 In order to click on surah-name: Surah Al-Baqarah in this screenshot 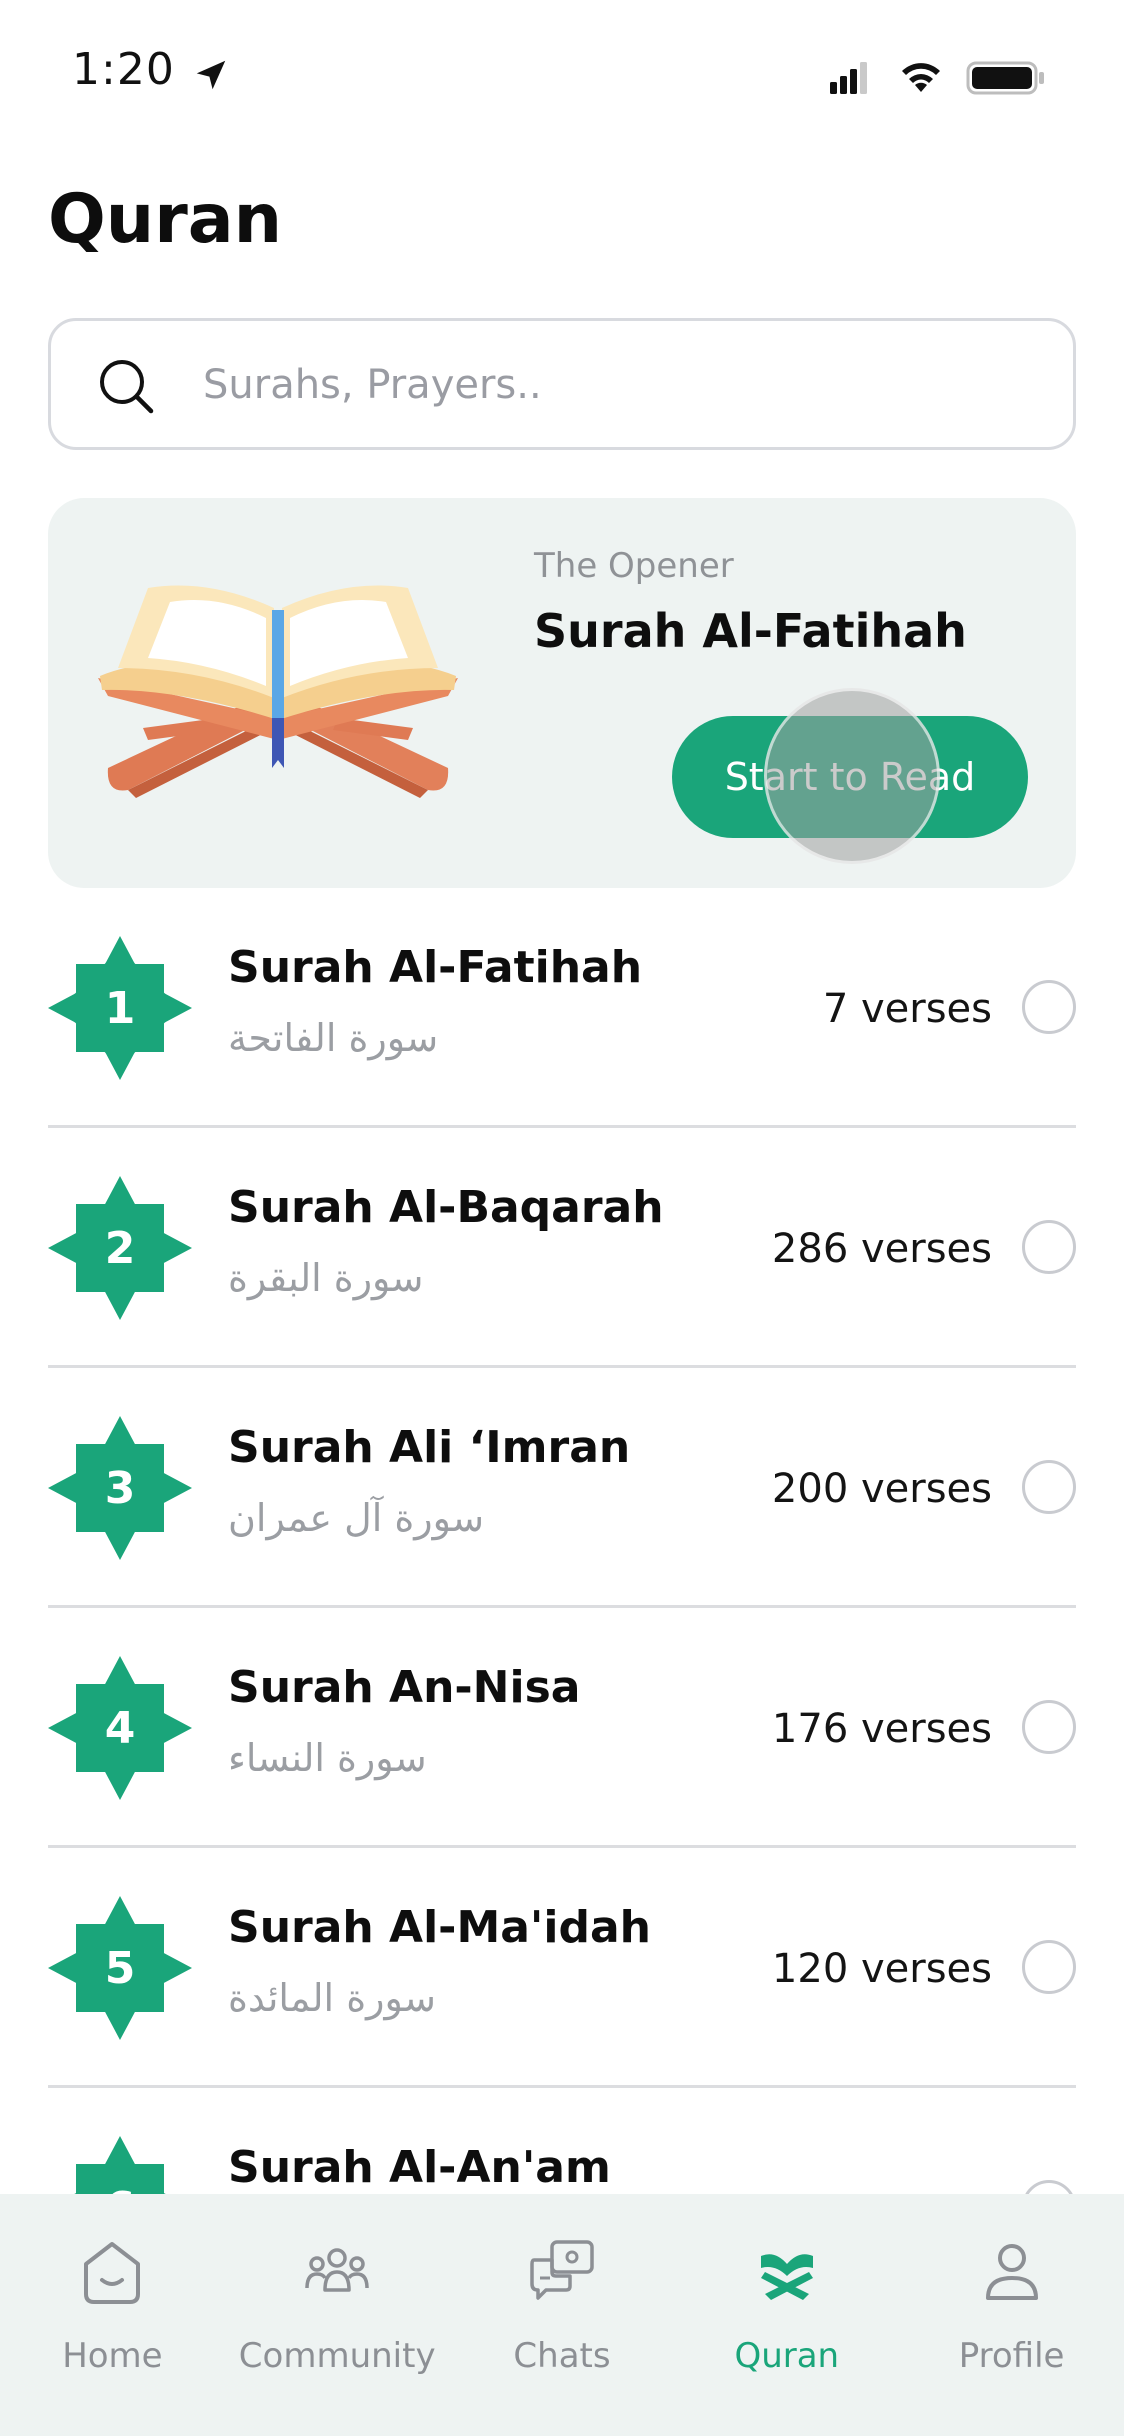, I will do `click(446, 1207)`.